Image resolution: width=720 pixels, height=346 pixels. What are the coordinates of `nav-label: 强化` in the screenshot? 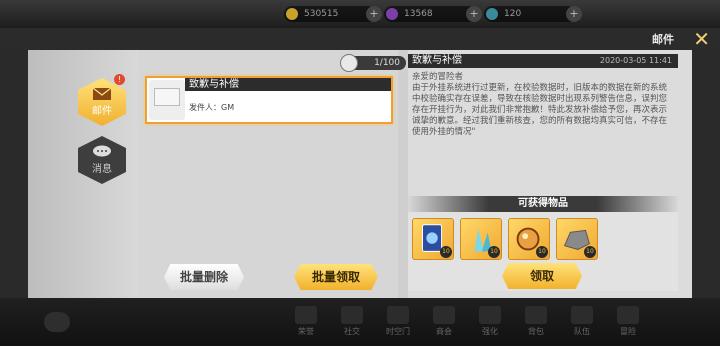 It's located at (490, 331).